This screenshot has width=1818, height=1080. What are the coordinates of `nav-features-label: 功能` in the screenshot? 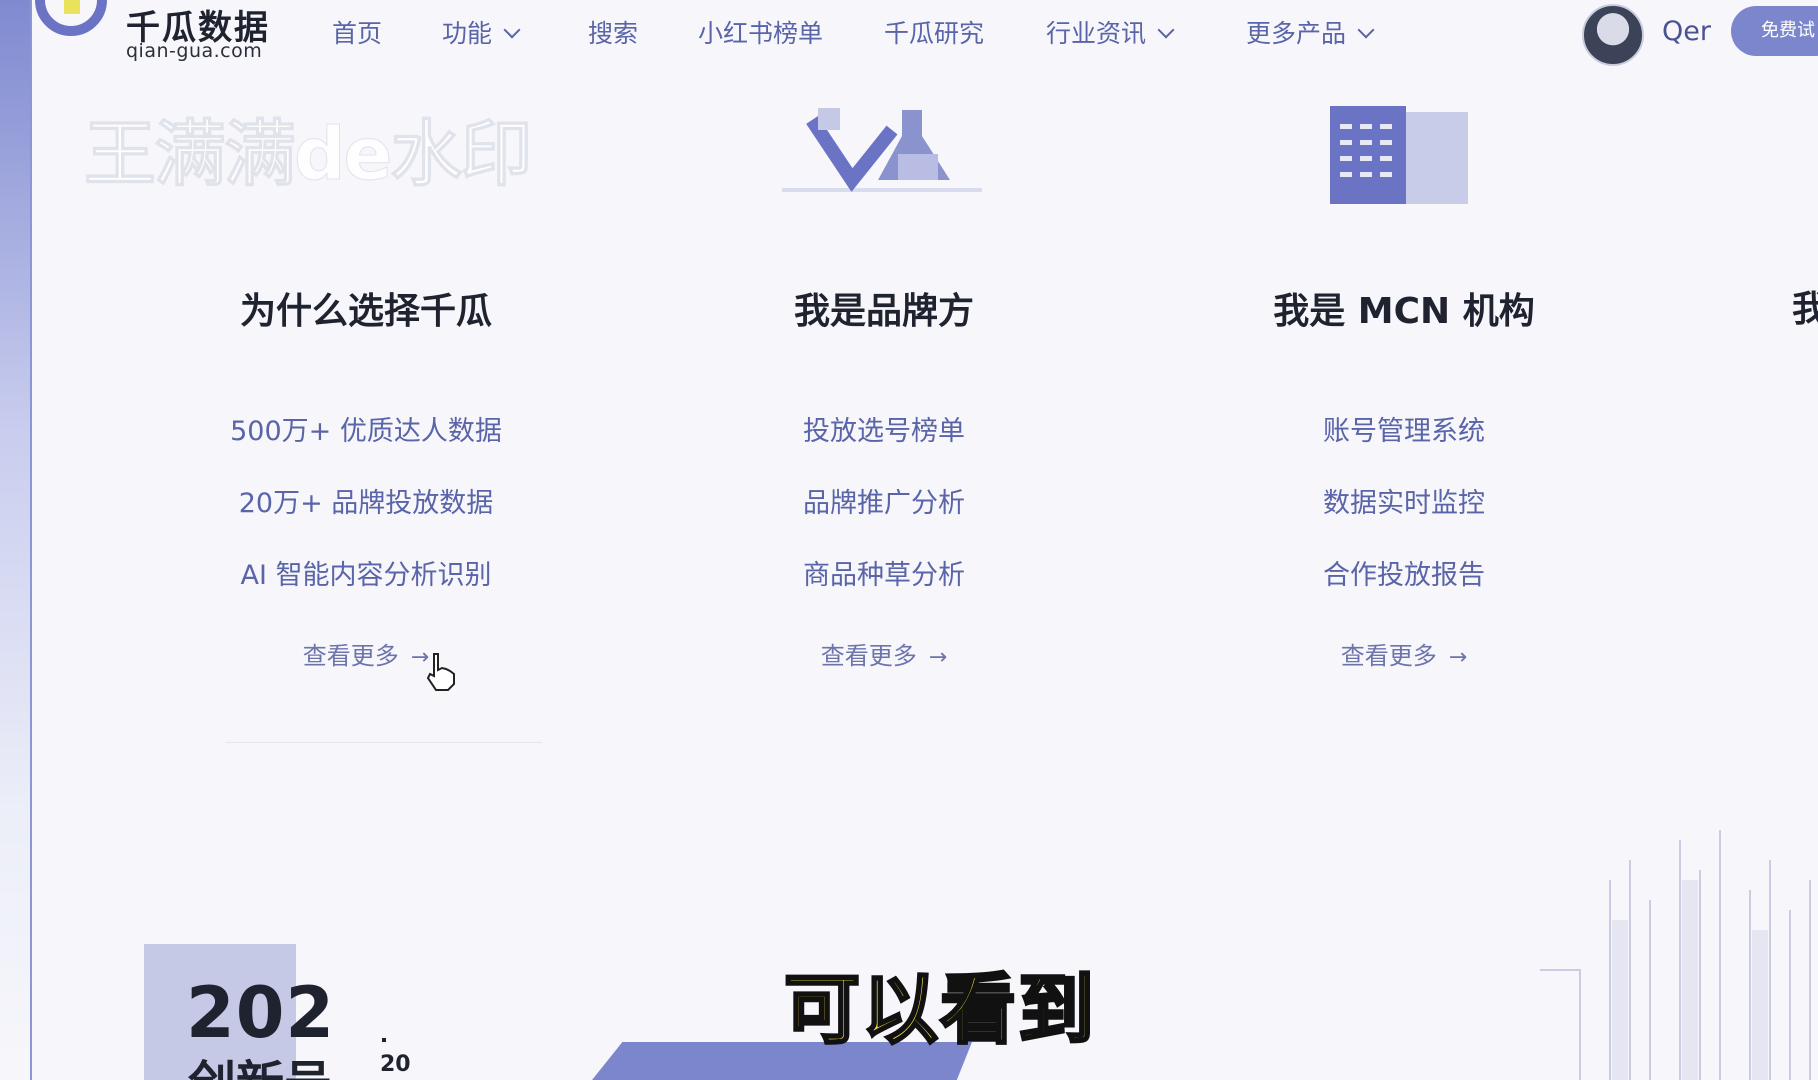 It's located at (467, 33).